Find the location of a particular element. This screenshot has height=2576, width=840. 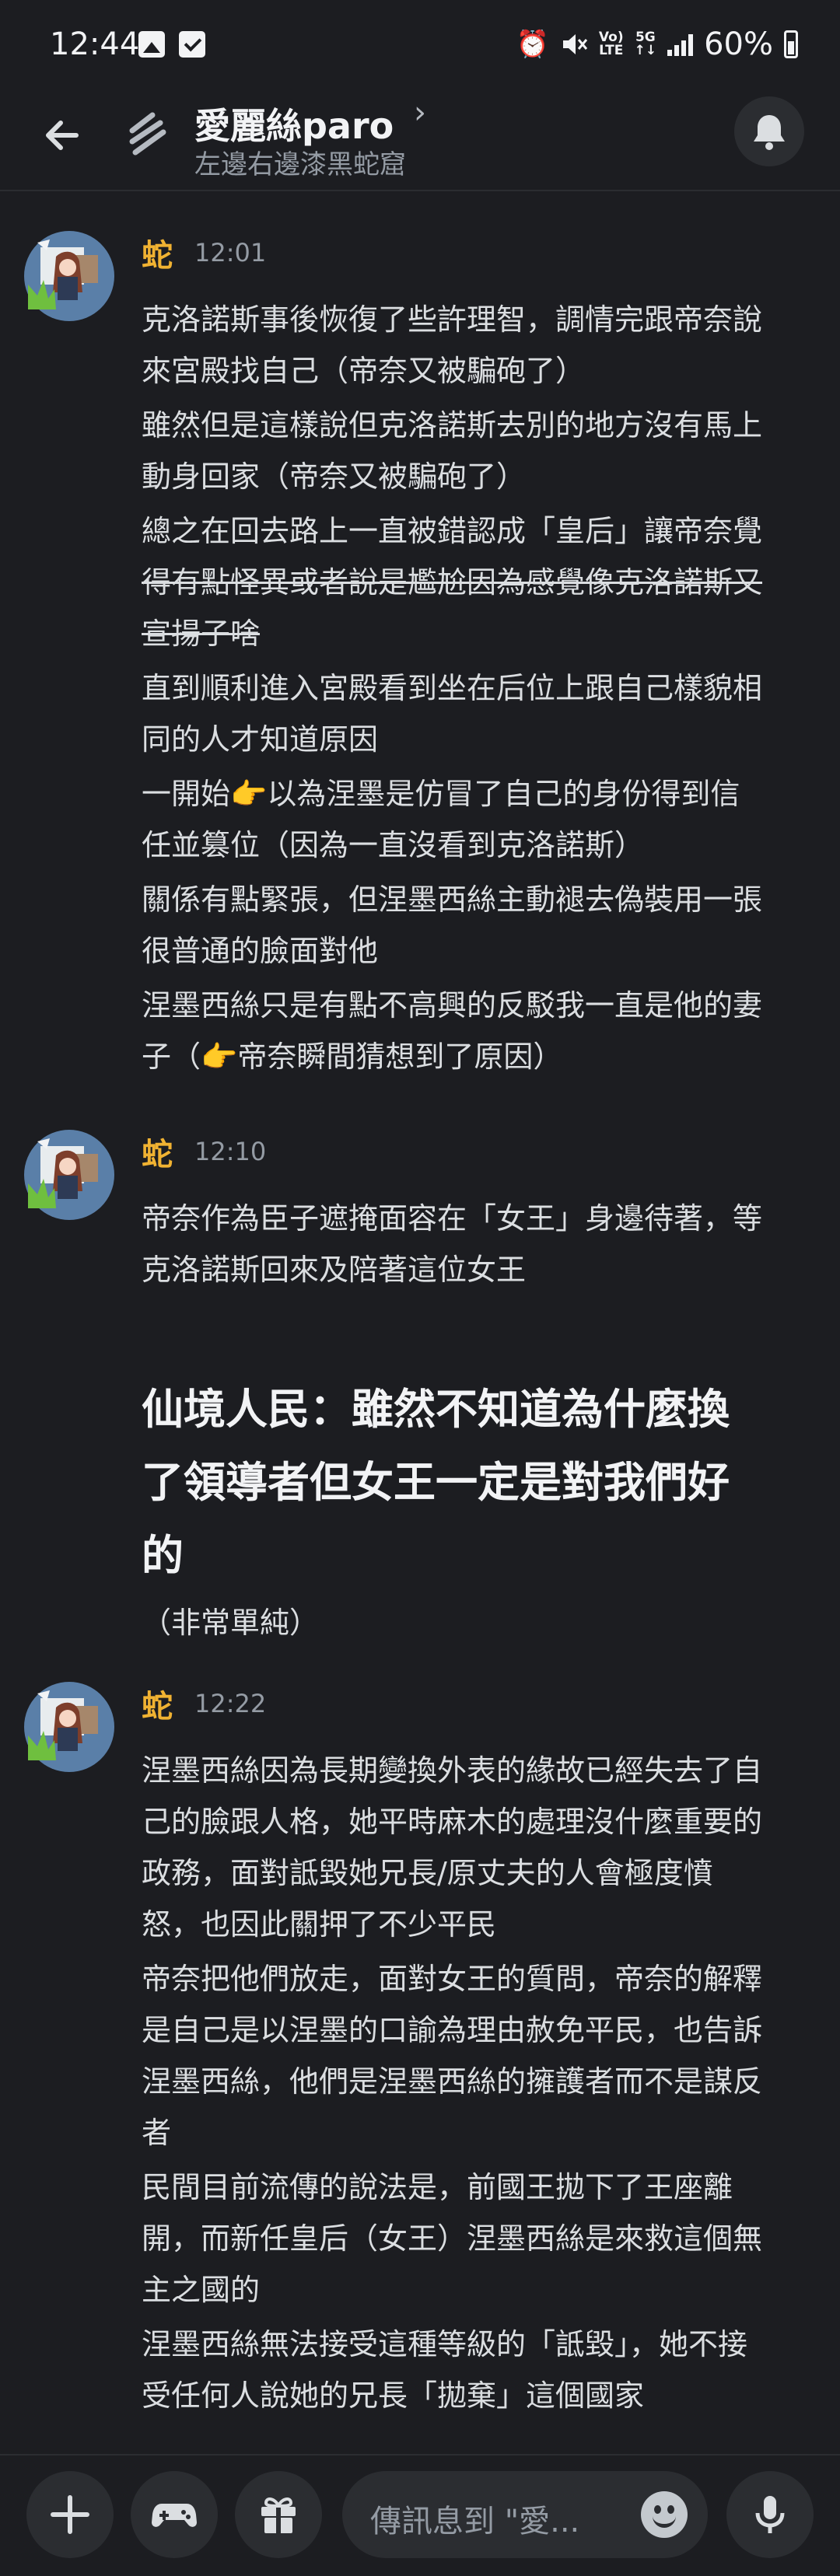

message-line: 是自己是以涅墨的口諭為理由赦免平民，也告訴 is located at coordinates (453, 2030).